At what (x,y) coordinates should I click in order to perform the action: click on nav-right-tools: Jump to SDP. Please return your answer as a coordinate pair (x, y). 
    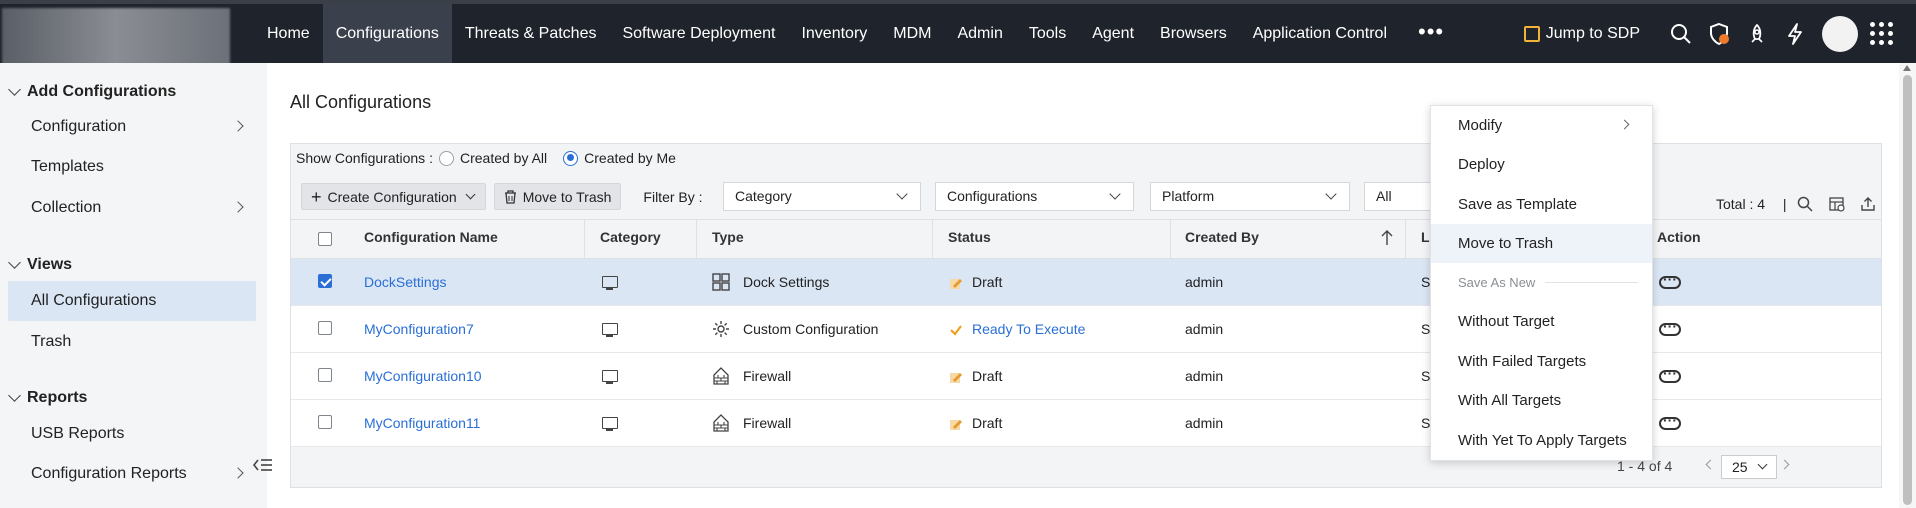
    Looking at the image, I should click on (1719, 33).